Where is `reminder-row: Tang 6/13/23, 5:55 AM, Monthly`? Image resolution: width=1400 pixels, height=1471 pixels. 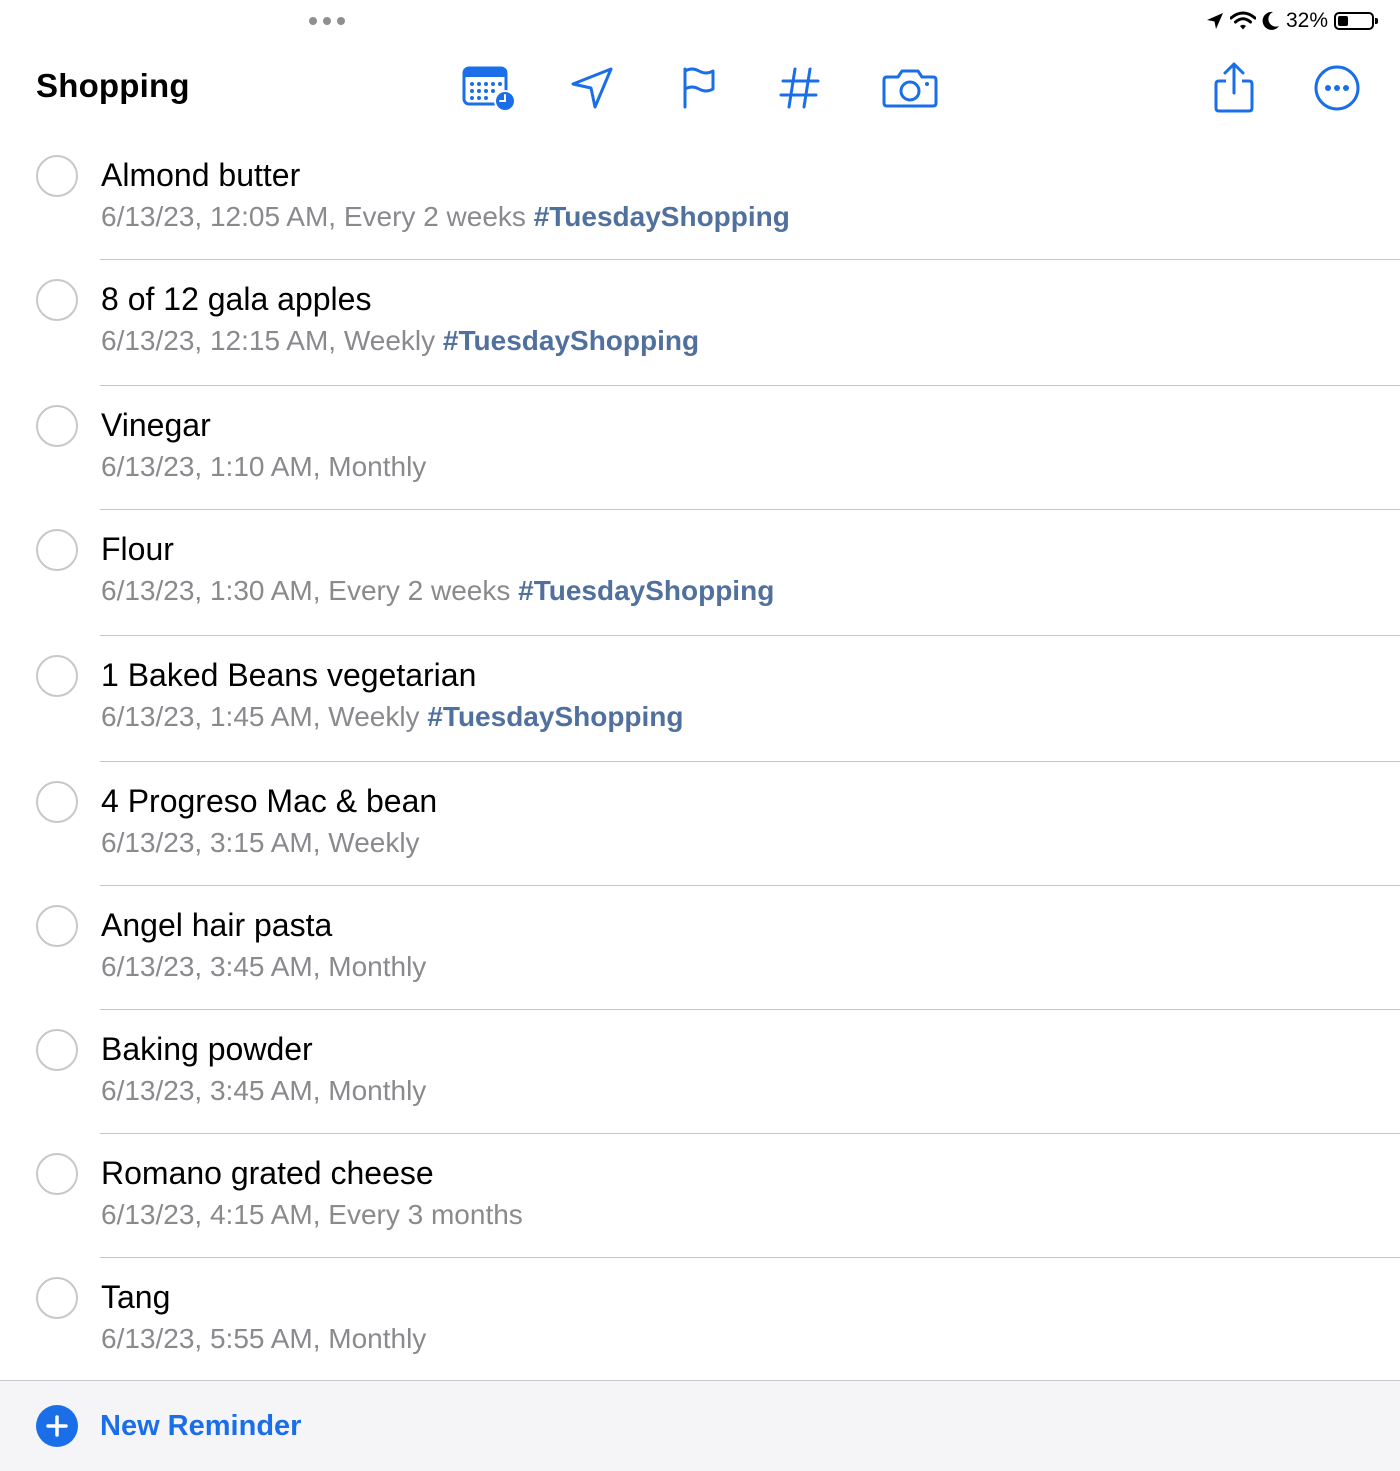 reminder-row: Tang 6/13/23, 5:55 AM, Monthly is located at coordinates (700, 1320).